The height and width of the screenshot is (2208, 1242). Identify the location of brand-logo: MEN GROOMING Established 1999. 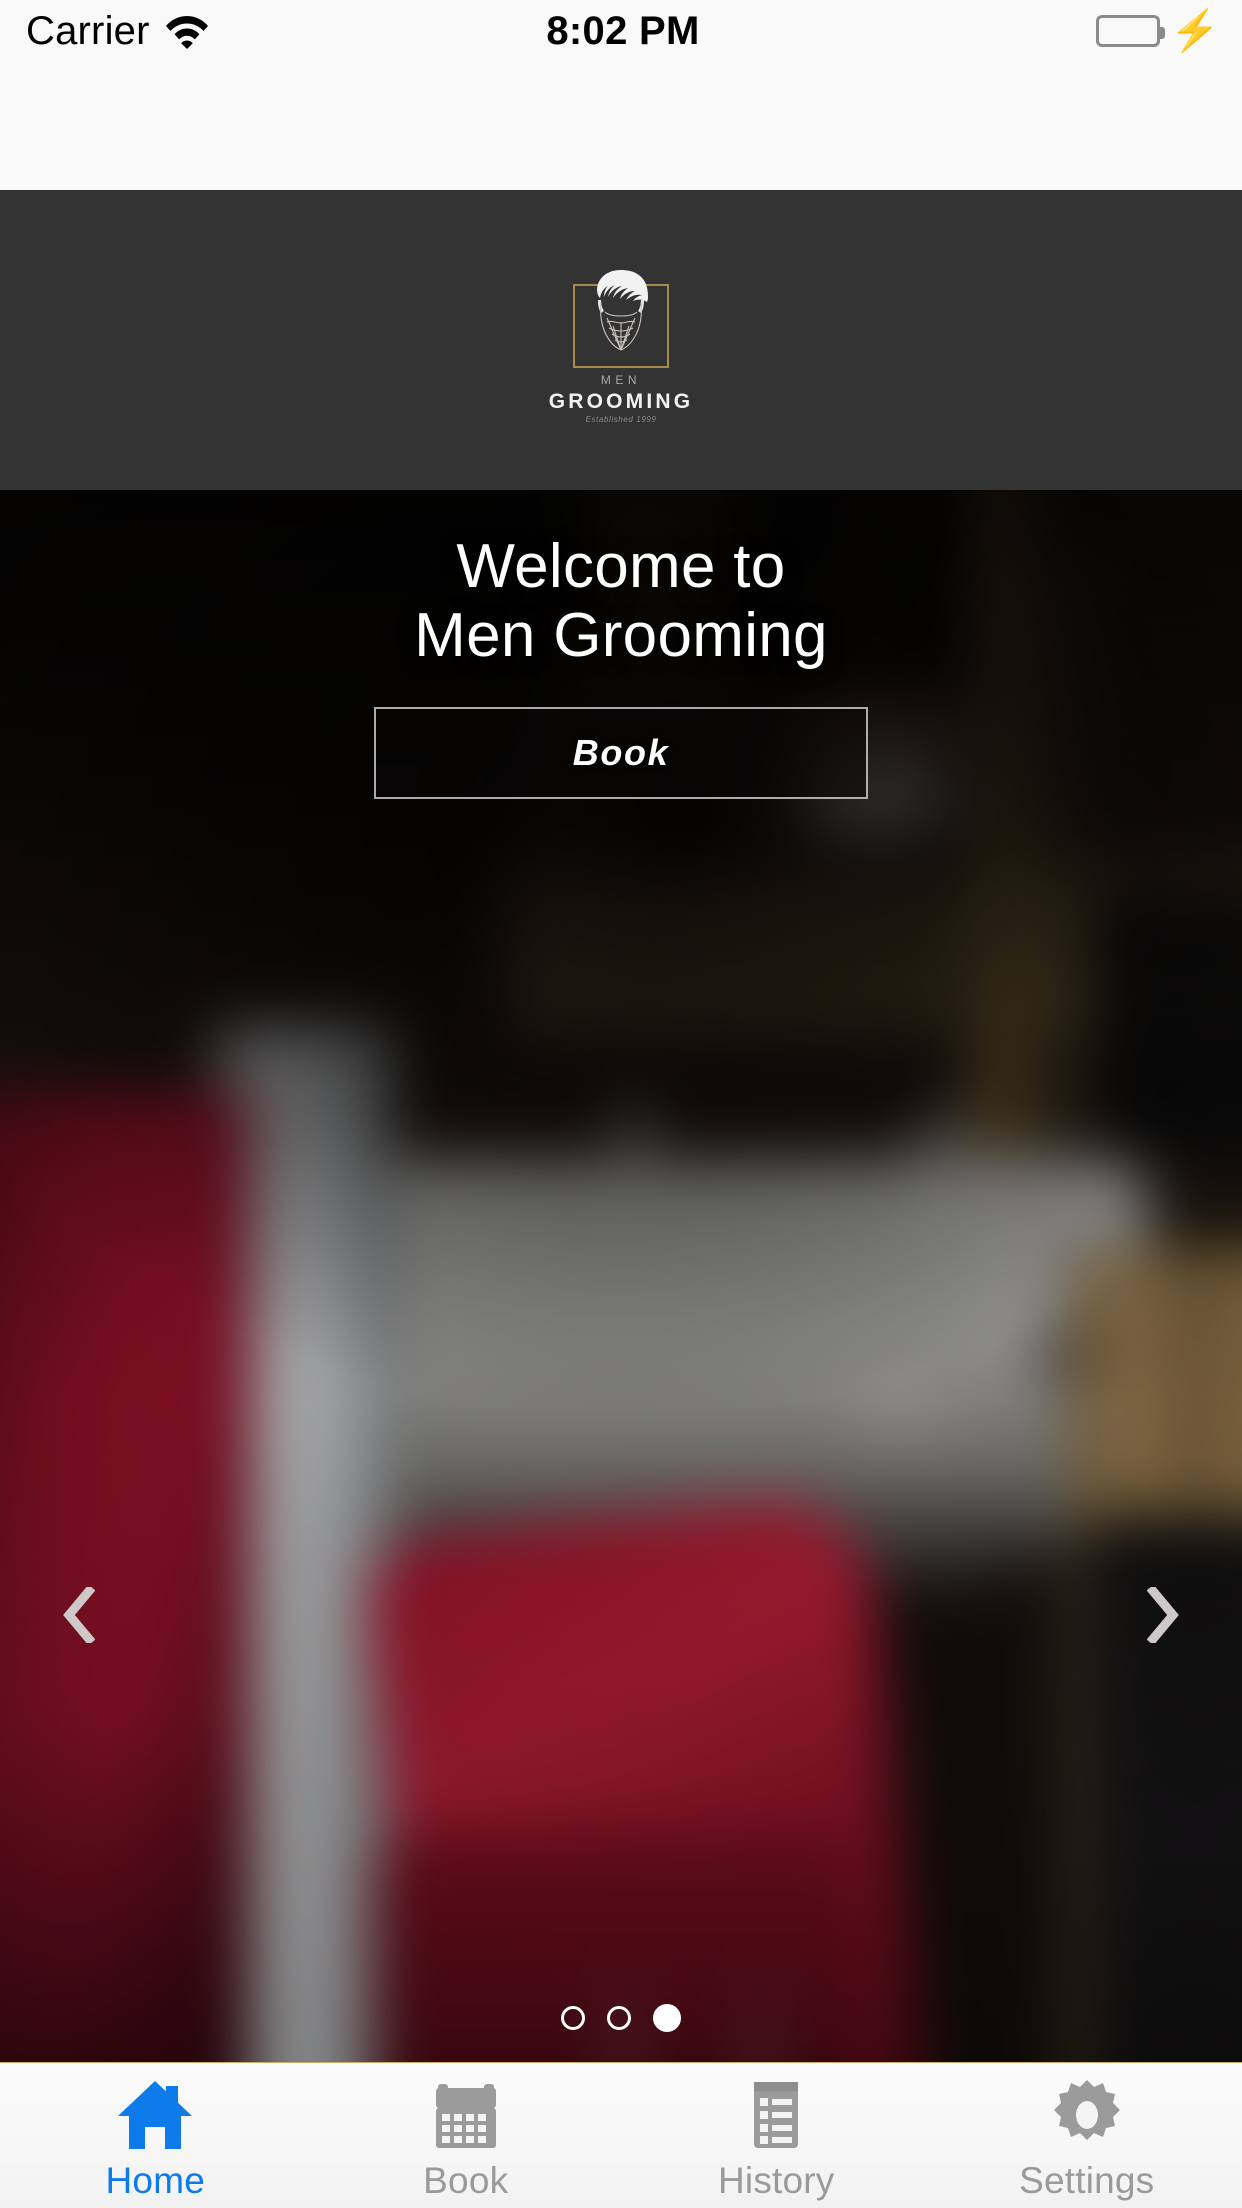
(621, 340).